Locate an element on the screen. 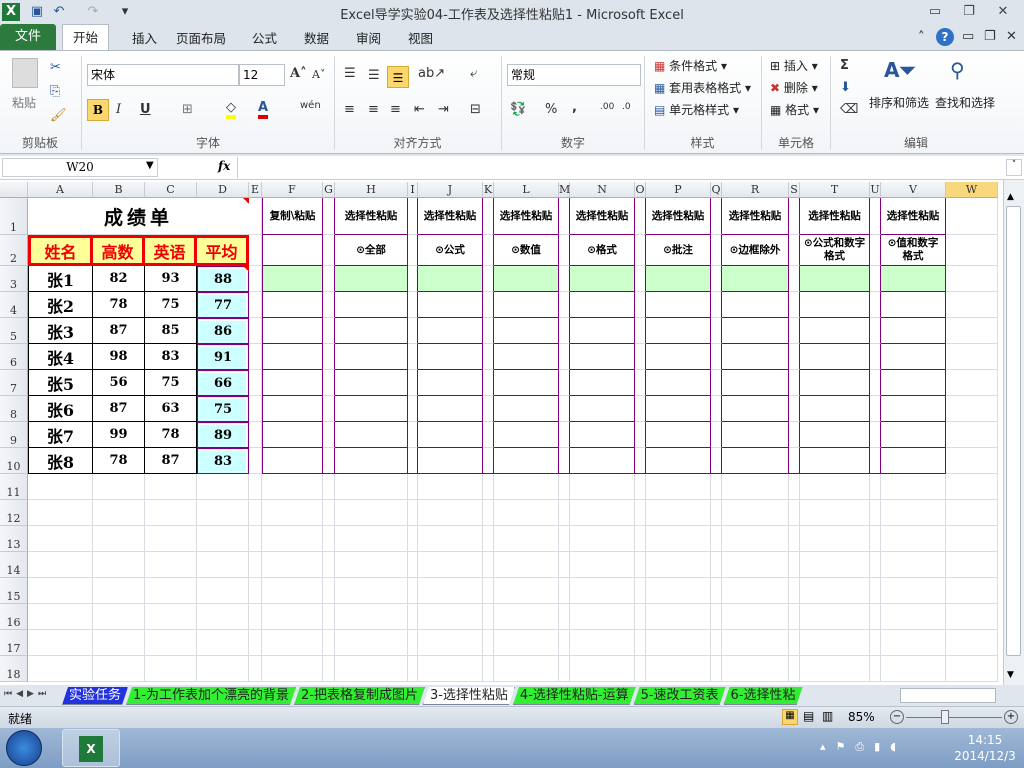  tab-home: 开始 is located at coordinates (86, 38).